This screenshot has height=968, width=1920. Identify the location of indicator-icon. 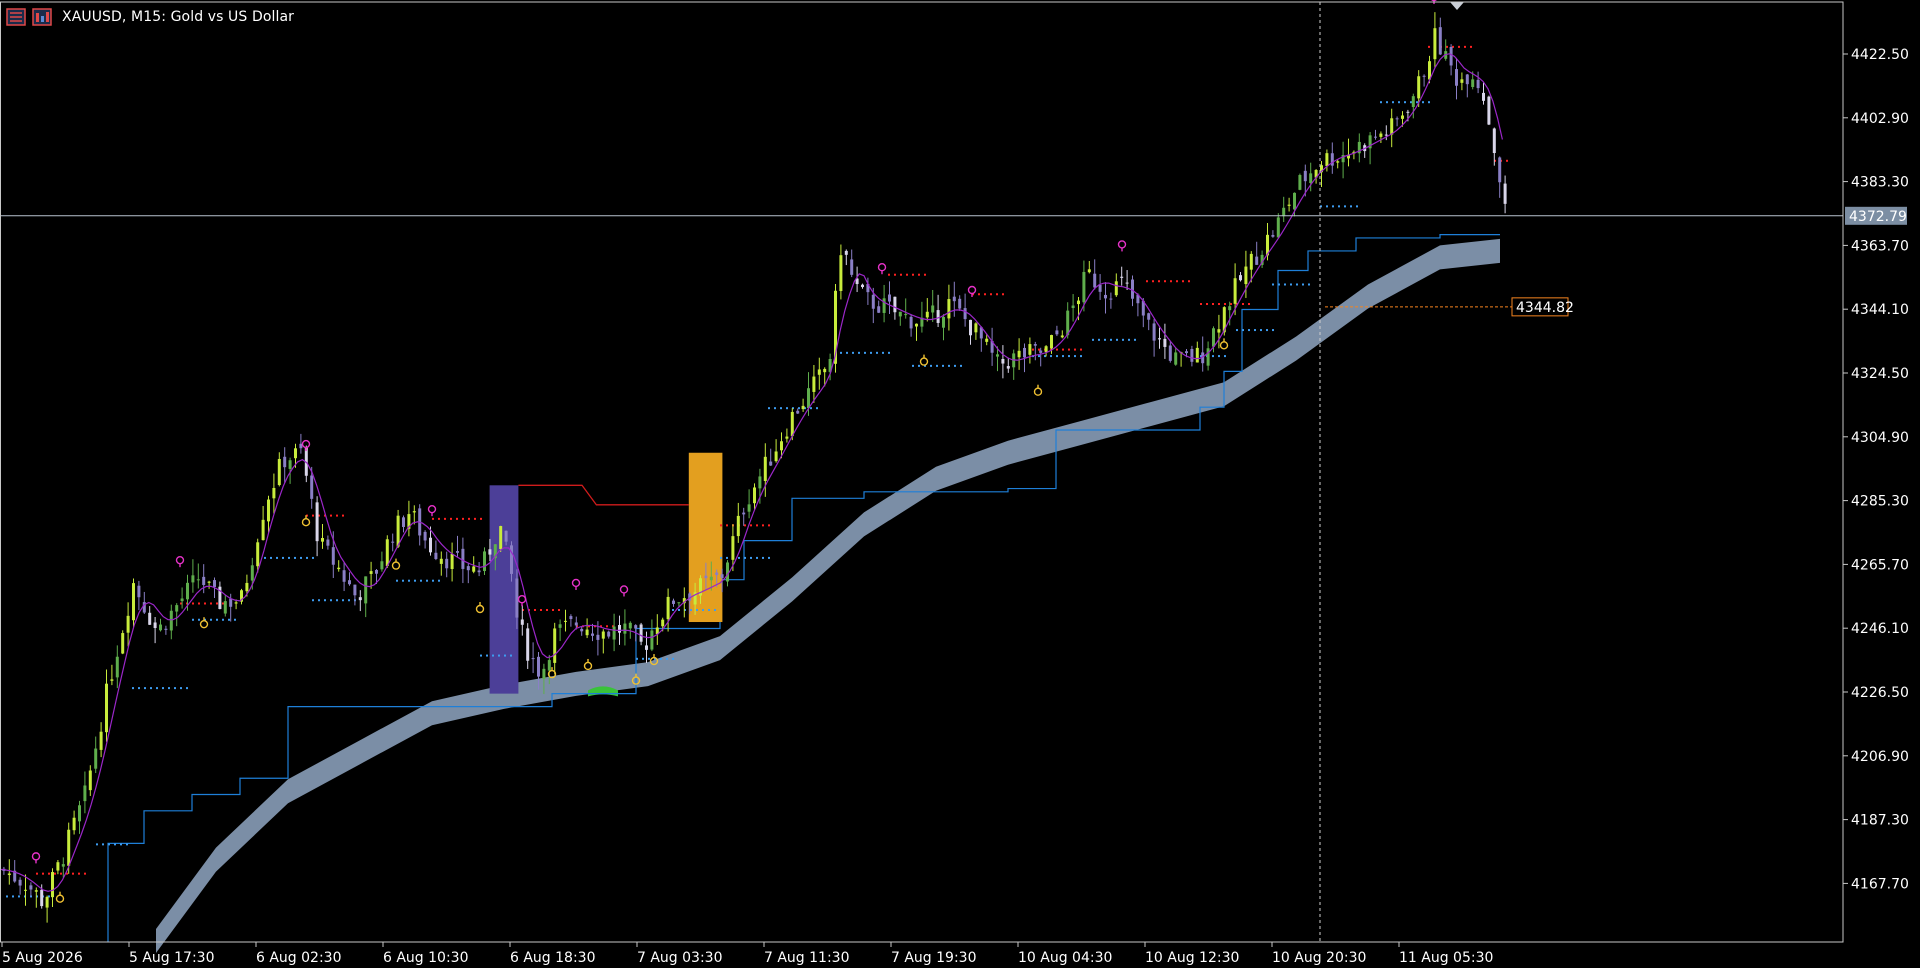
(42, 17).